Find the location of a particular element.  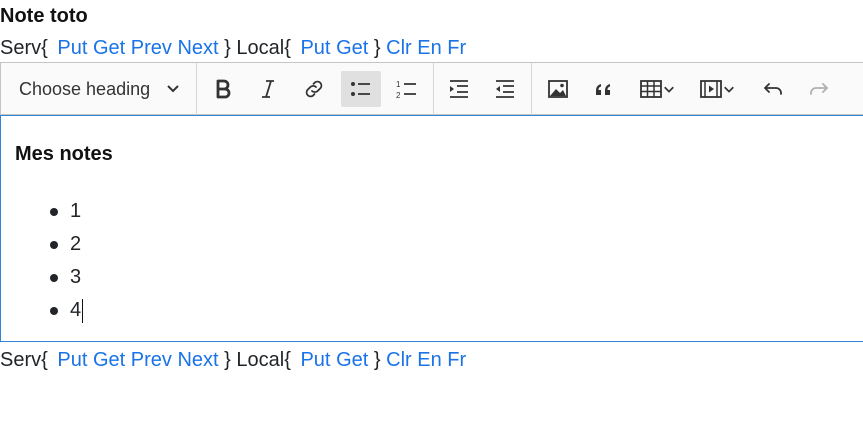

redo-button is located at coordinates (819, 89).